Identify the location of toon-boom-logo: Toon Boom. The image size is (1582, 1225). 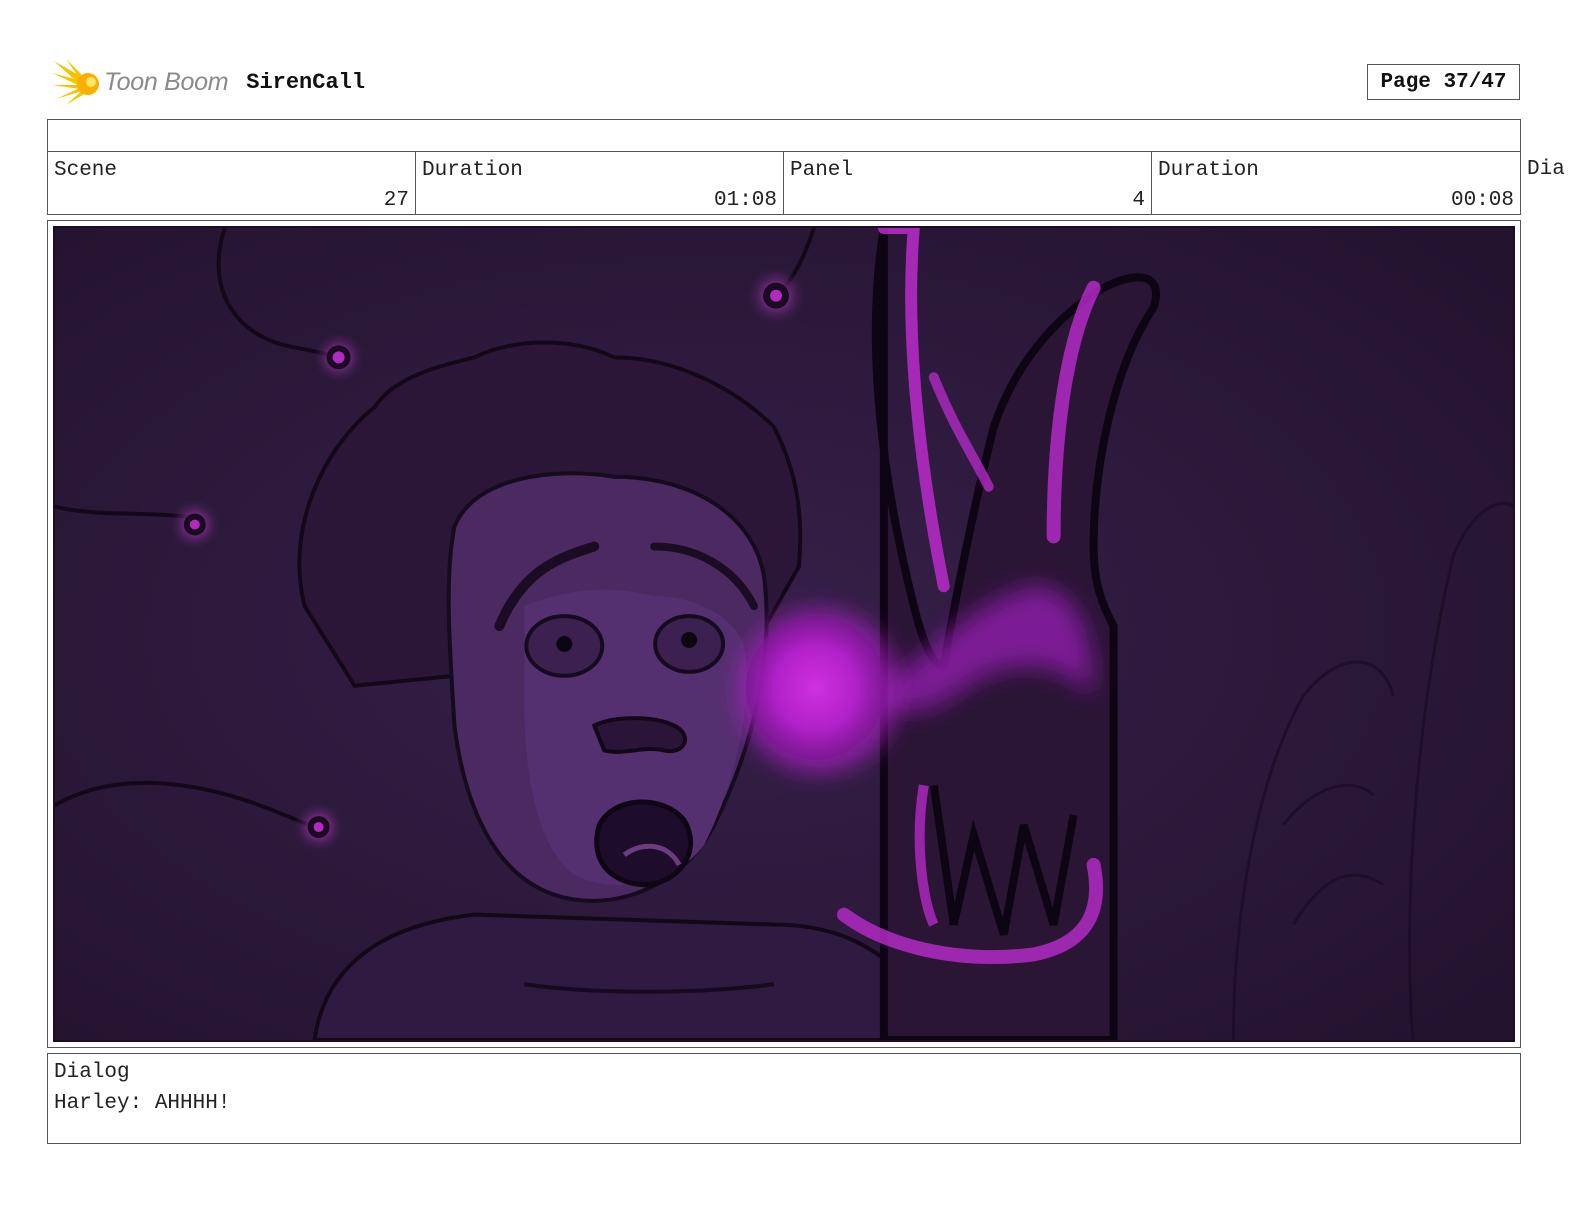
(140, 82).